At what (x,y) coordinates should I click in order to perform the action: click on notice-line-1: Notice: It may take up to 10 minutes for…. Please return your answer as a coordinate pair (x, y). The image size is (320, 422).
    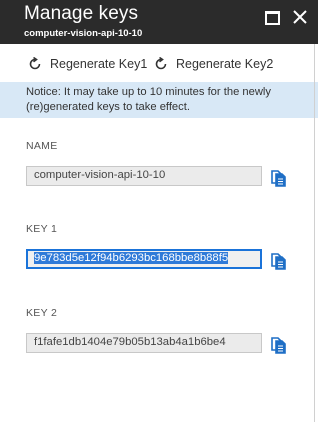
    Looking at the image, I should click on (148, 92).